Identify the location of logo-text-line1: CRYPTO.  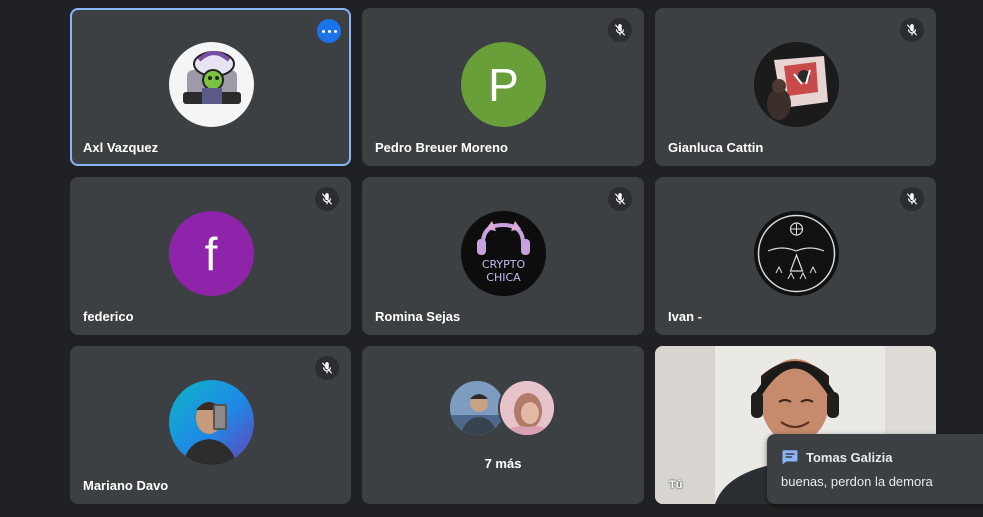
(504, 264).